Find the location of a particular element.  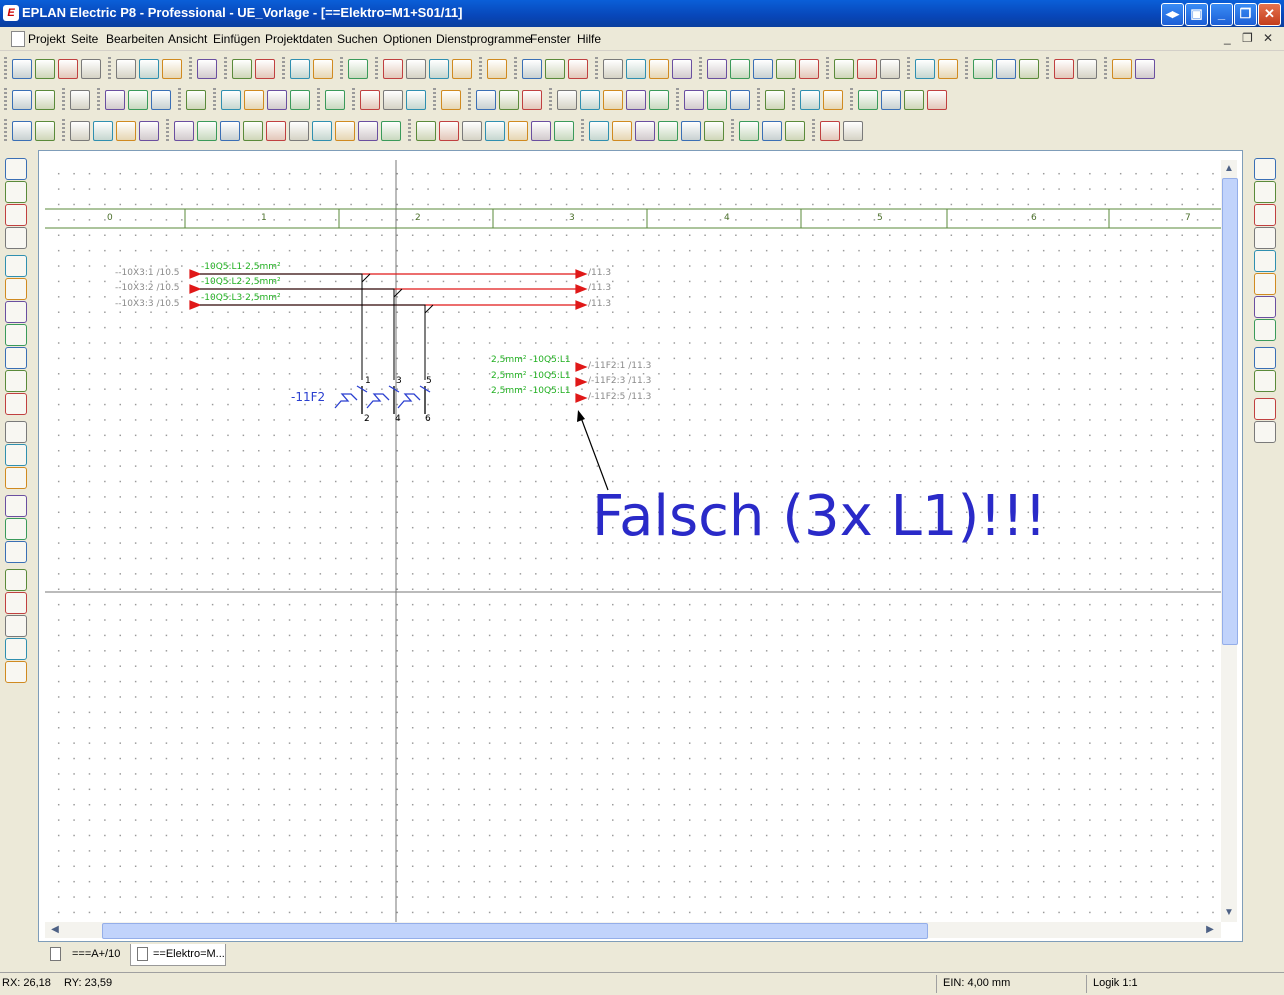

scroll-up-icon: ▲ is located at coordinates (1229, 169).